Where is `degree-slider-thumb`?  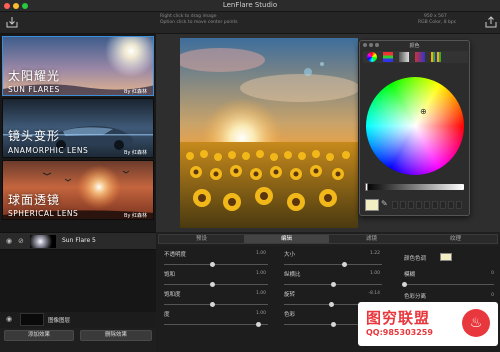 degree-slider-thumb is located at coordinates (258, 324).